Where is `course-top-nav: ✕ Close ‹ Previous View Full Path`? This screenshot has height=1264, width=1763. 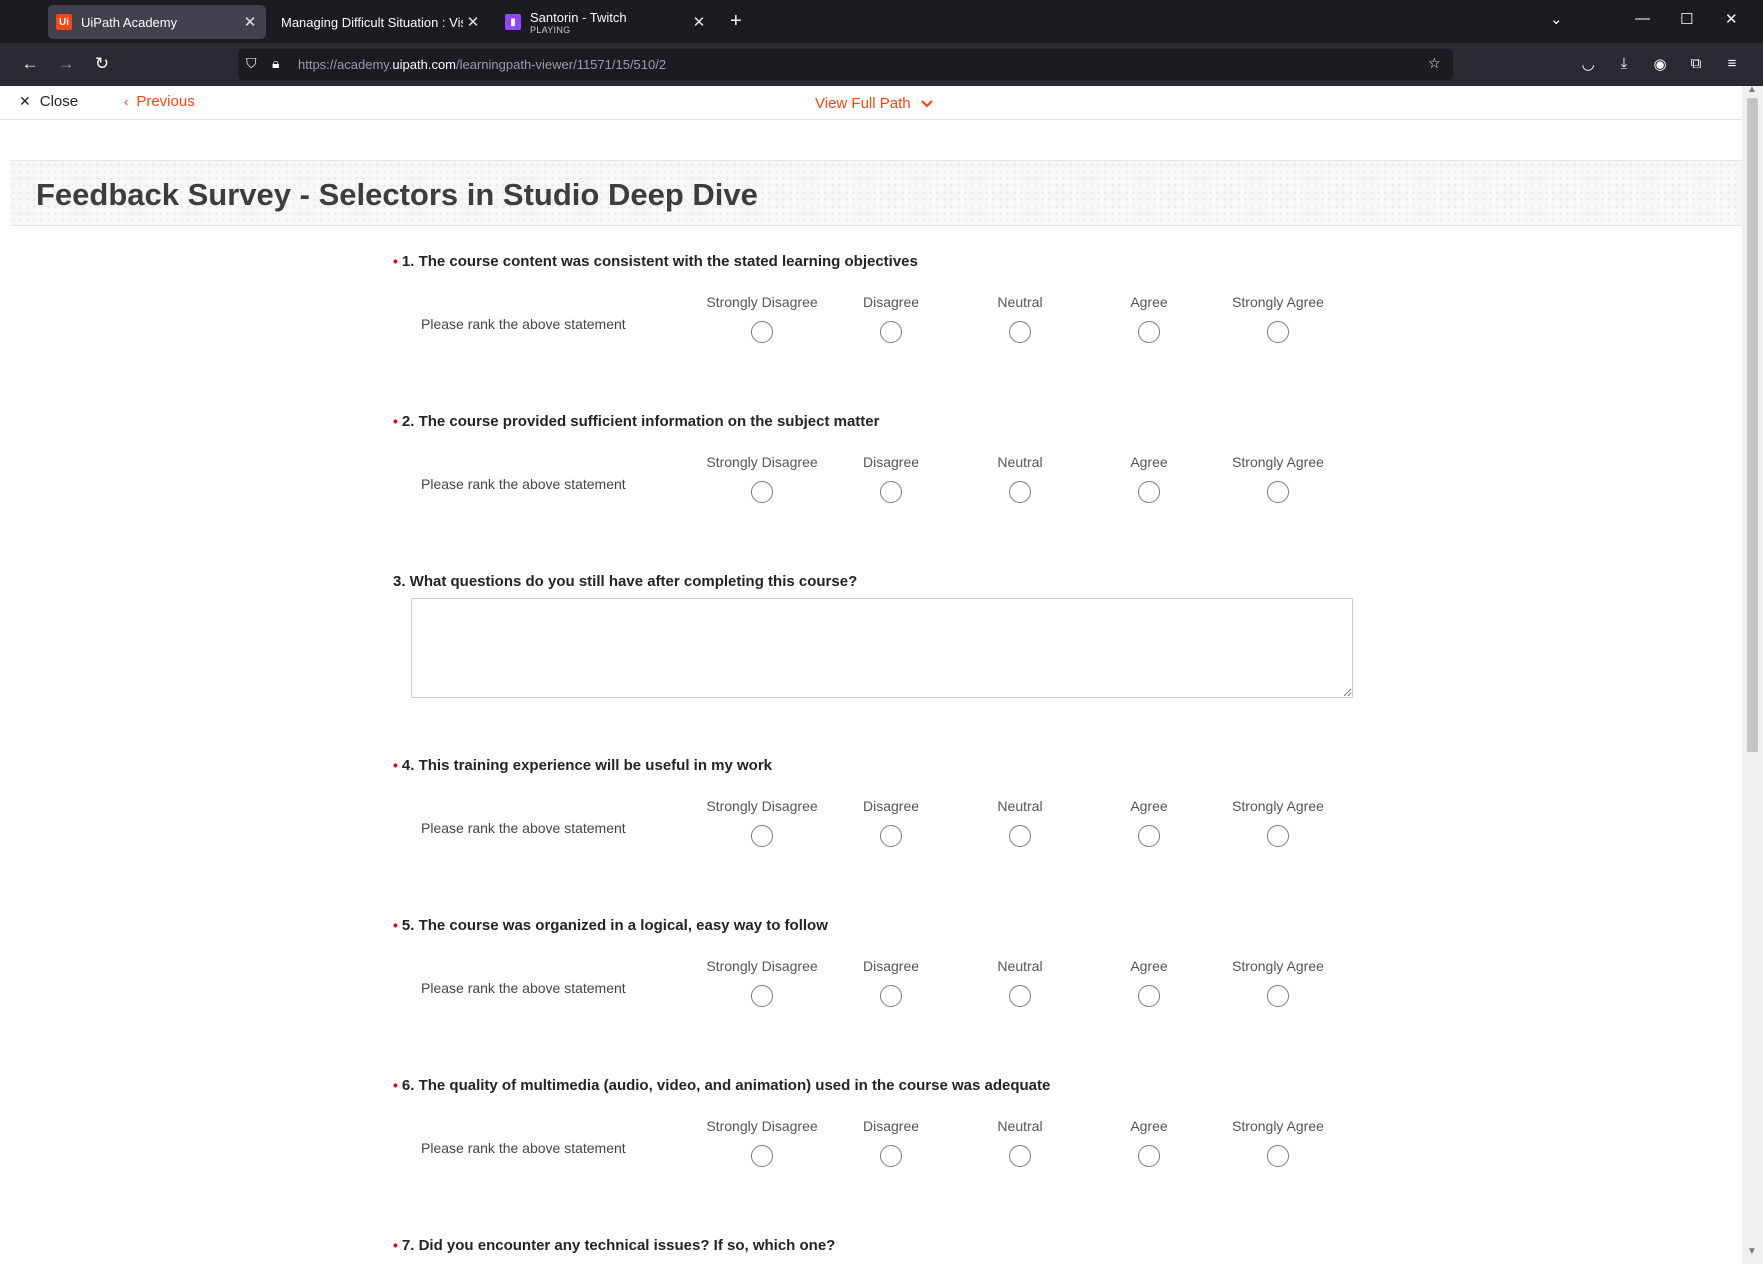 course-top-nav: ✕ Close ‹ Previous View Full Path is located at coordinates (871, 103).